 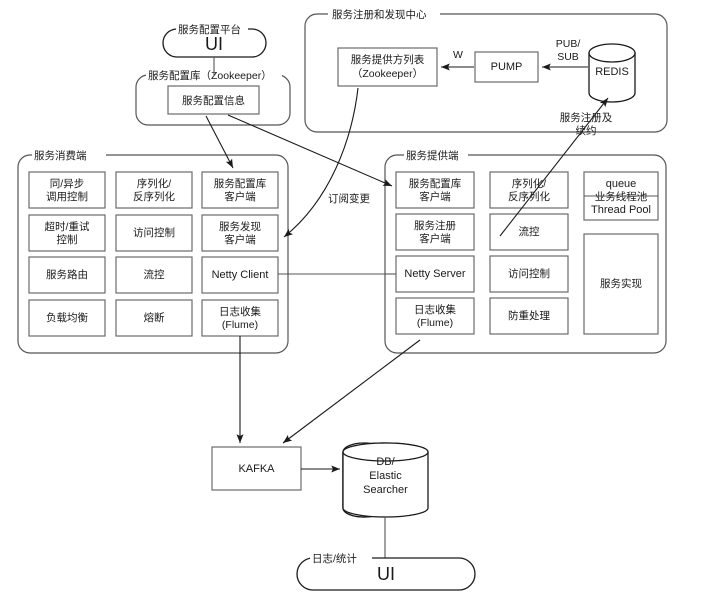 What do you see at coordinates (387, 74) in the screenshot?
I see `provider-list-label-line2: （Zookeeper）` at bounding box center [387, 74].